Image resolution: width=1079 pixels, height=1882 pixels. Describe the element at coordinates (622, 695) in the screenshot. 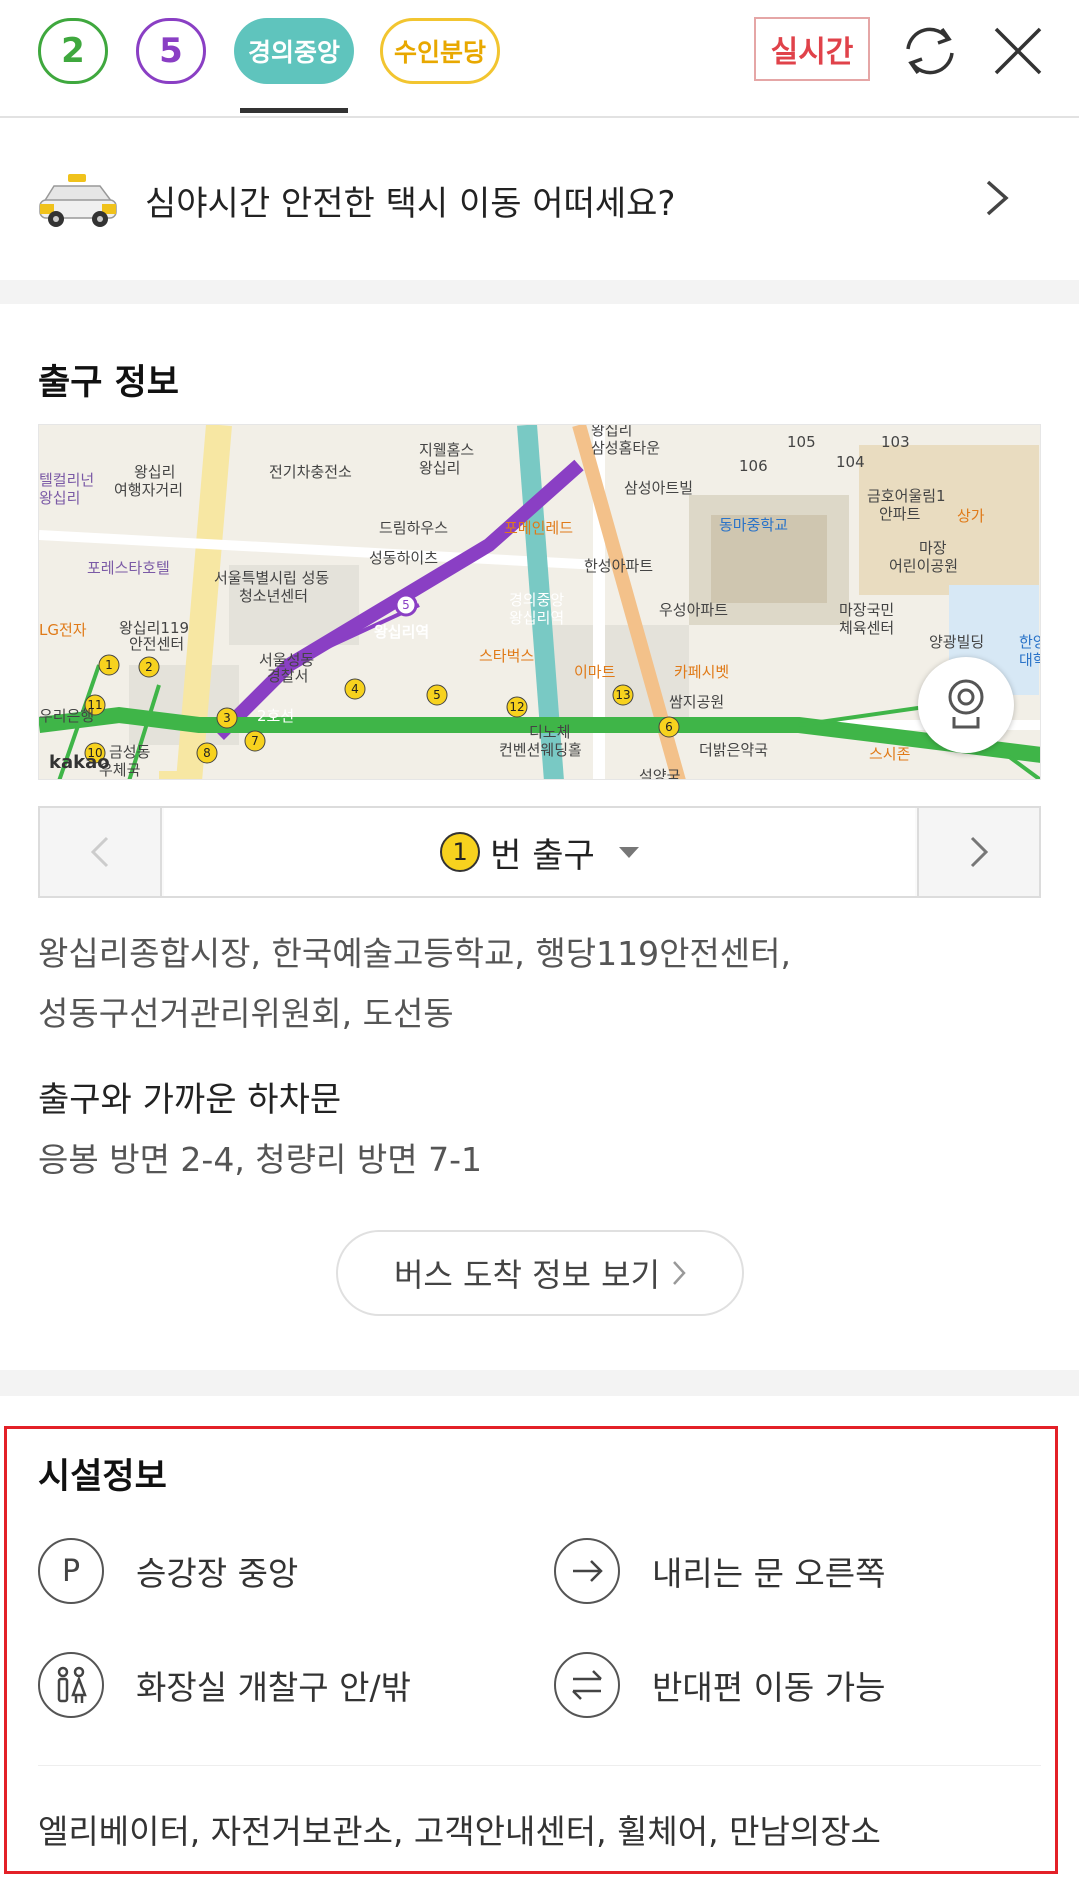

I see `svg-text: 13` at that location.